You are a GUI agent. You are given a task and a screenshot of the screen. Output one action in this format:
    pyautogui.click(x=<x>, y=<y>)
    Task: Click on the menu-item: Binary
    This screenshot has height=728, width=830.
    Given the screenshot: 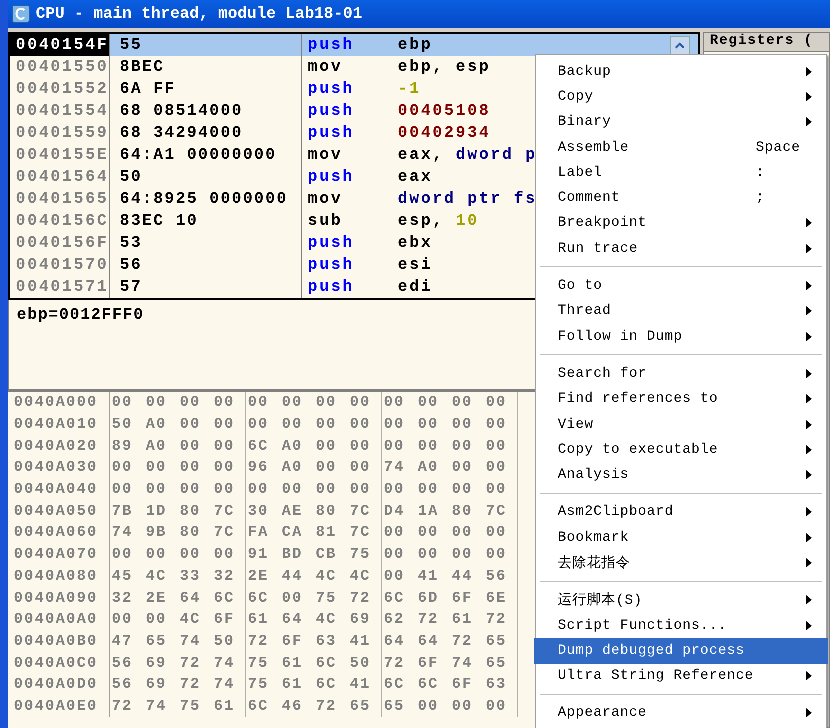 What is the action you would take?
    pyautogui.click(x=681, y=122)
    